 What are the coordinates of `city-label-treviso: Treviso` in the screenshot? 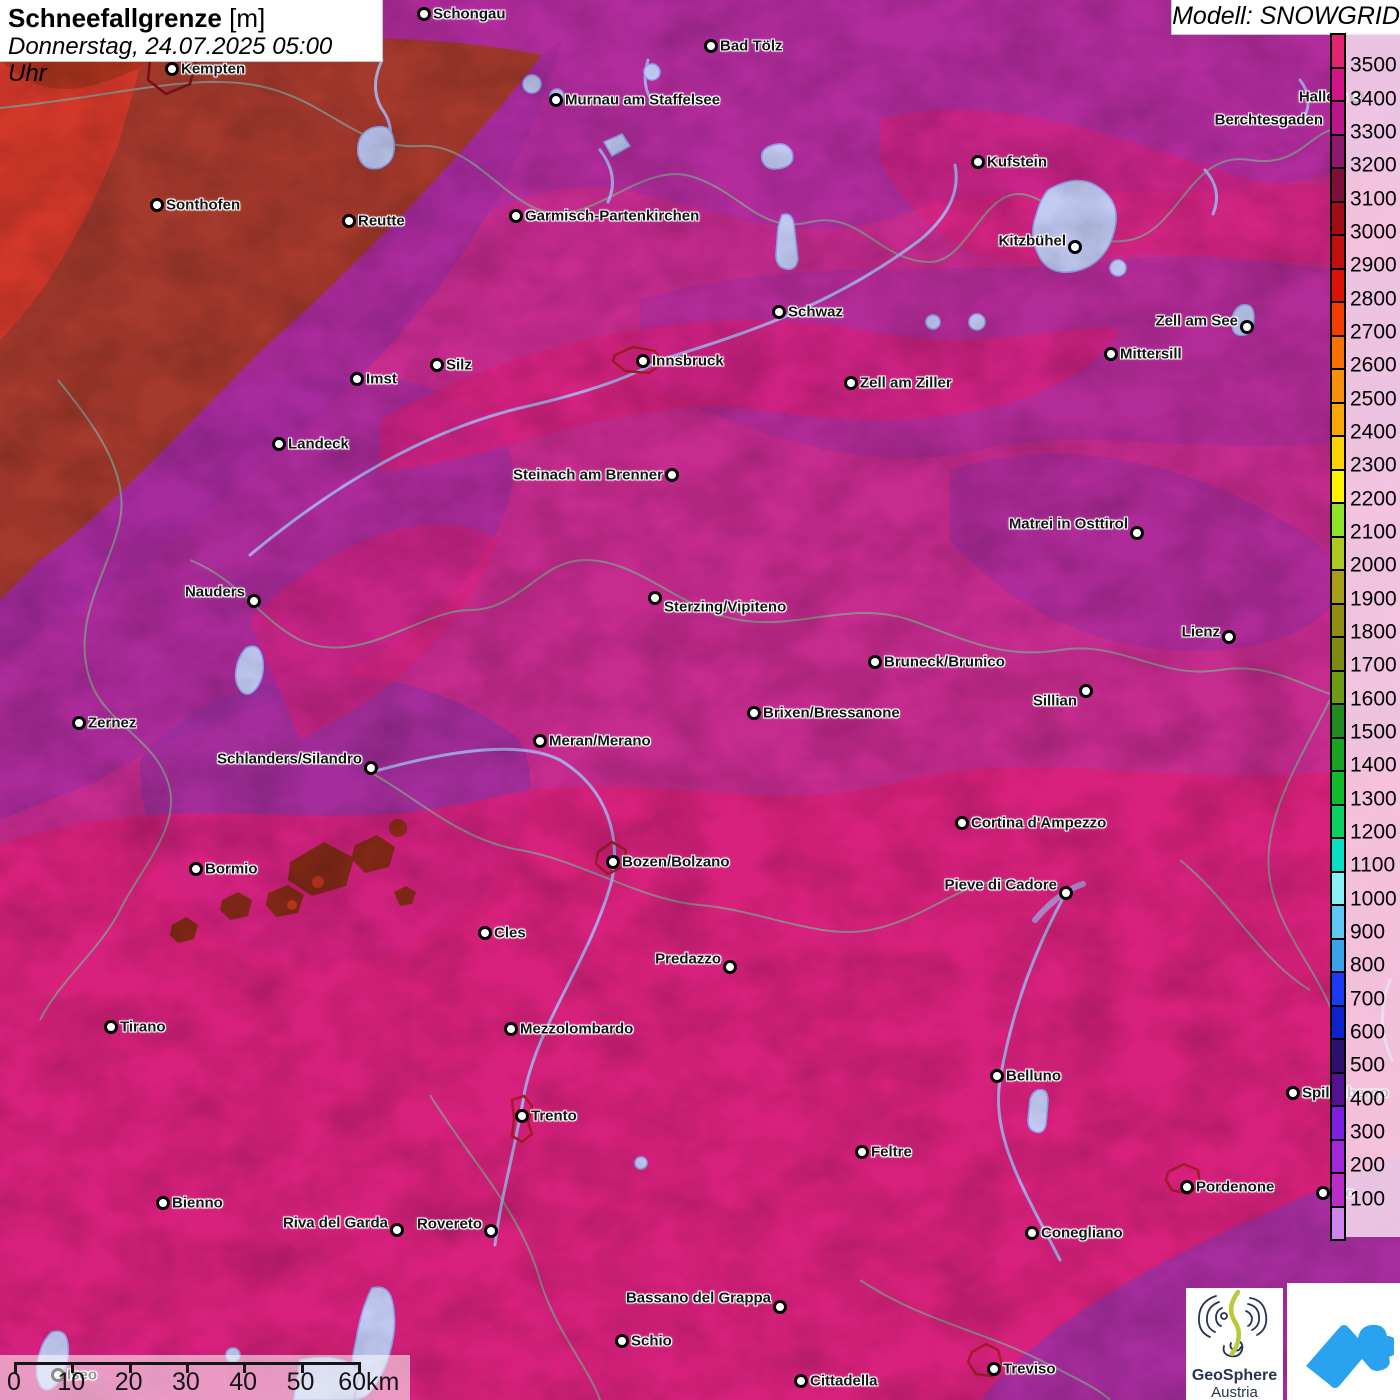 It's located at (1029, 1369).